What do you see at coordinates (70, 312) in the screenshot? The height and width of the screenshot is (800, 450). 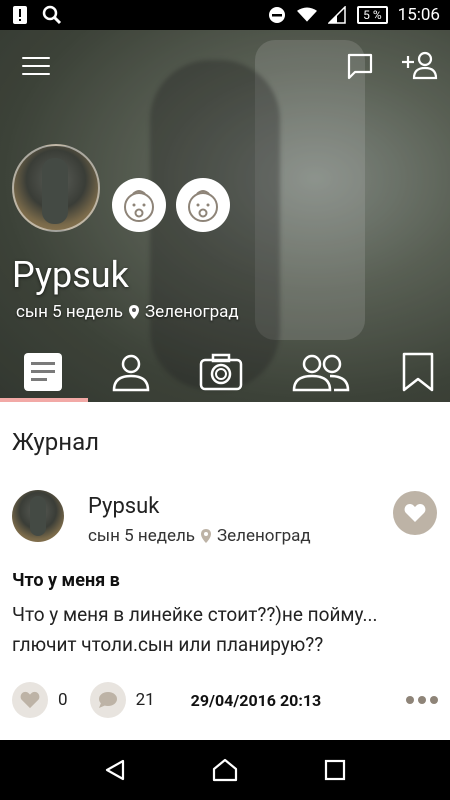 I see `child-label: сын 5 недель` at bounding box center [70, 312].